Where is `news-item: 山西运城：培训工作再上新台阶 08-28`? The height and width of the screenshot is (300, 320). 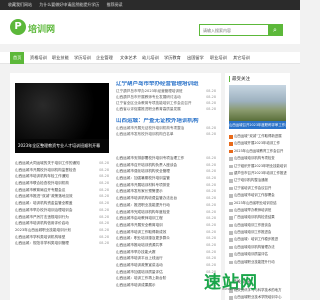 news-item: 山西运城：培训工作再上新台阶 08-28 is located at coordinates (166, 278).